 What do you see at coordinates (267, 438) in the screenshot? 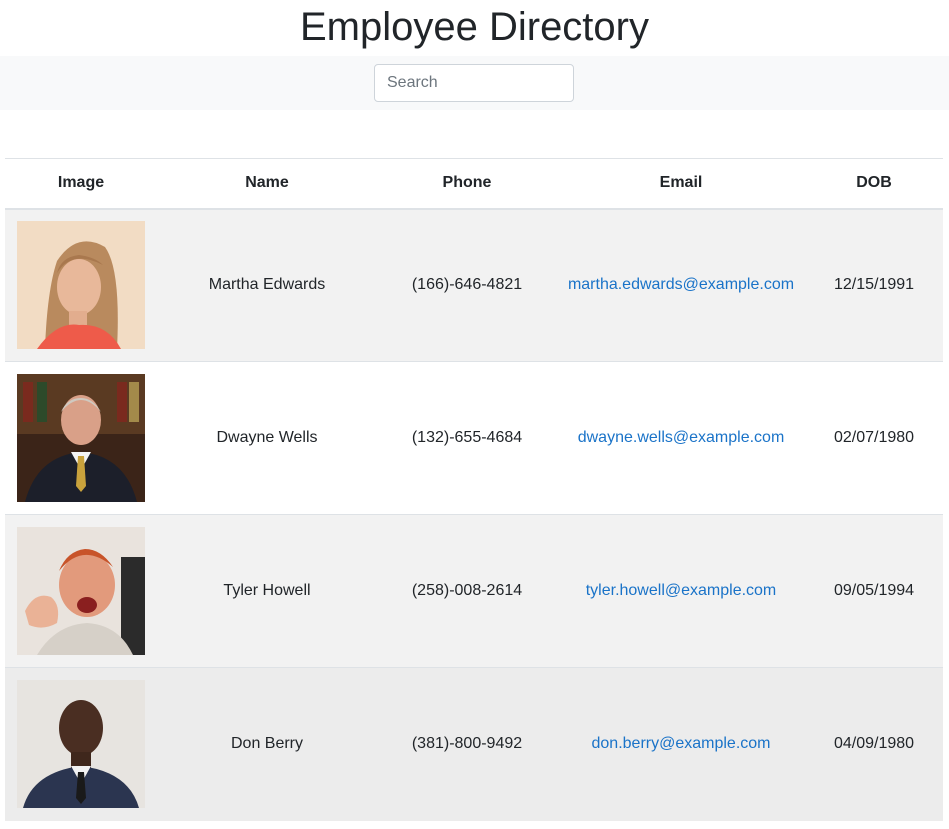
I see `employee-name: Dwayne Wells` at bounding box center [267, 438].